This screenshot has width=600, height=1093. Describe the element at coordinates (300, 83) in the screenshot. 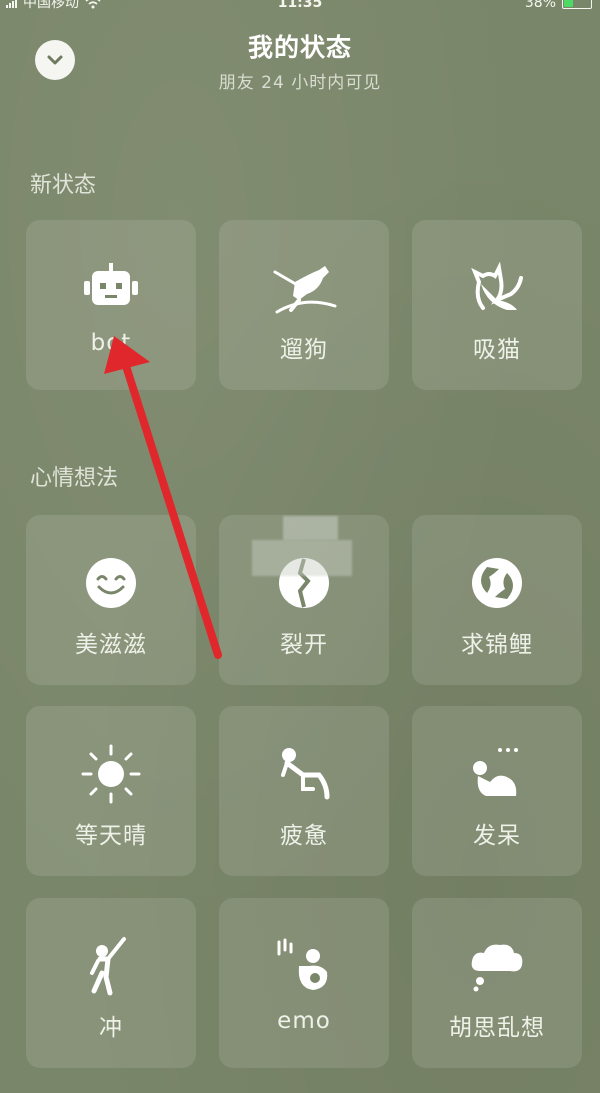

I see `page-subtitle: 朋友 24 小时内可见` at that location.